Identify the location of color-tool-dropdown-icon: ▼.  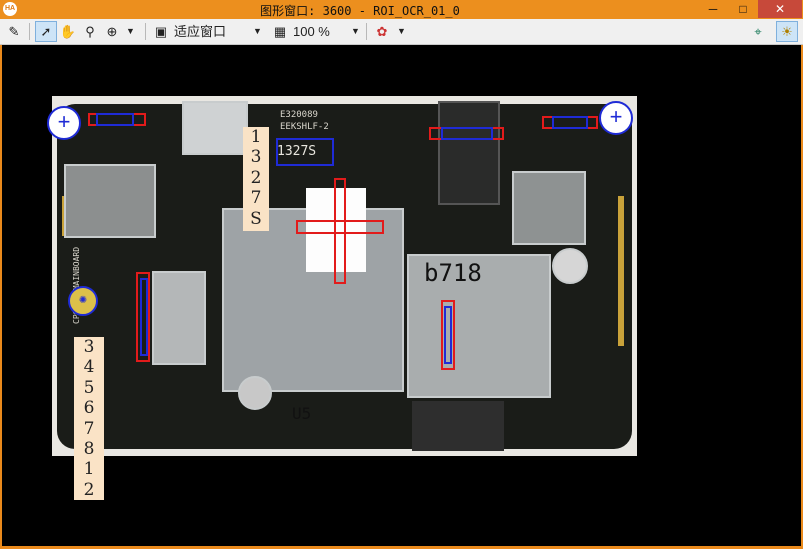
(401, 31).